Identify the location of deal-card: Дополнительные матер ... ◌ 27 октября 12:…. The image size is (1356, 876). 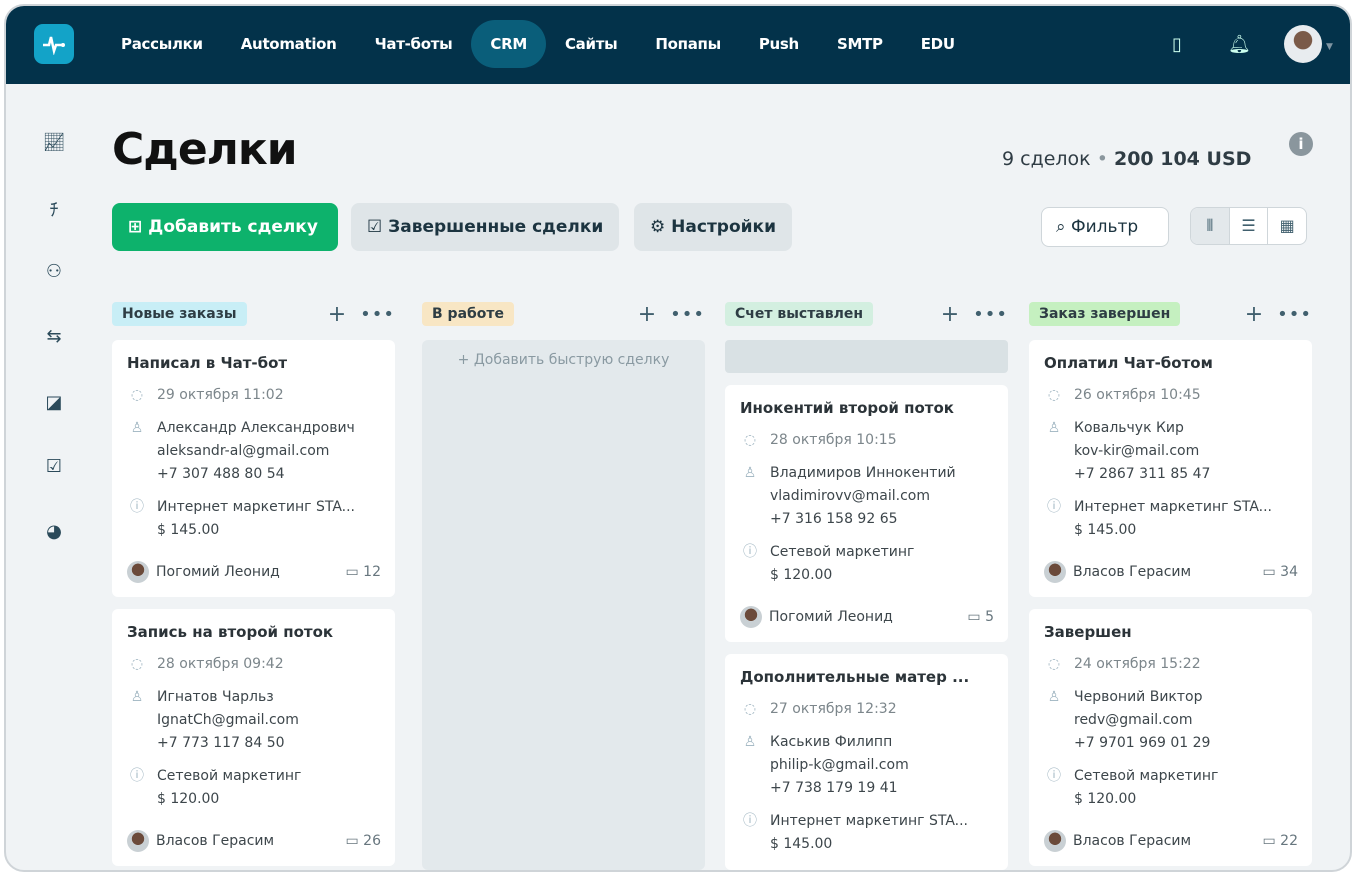
(866, 762).